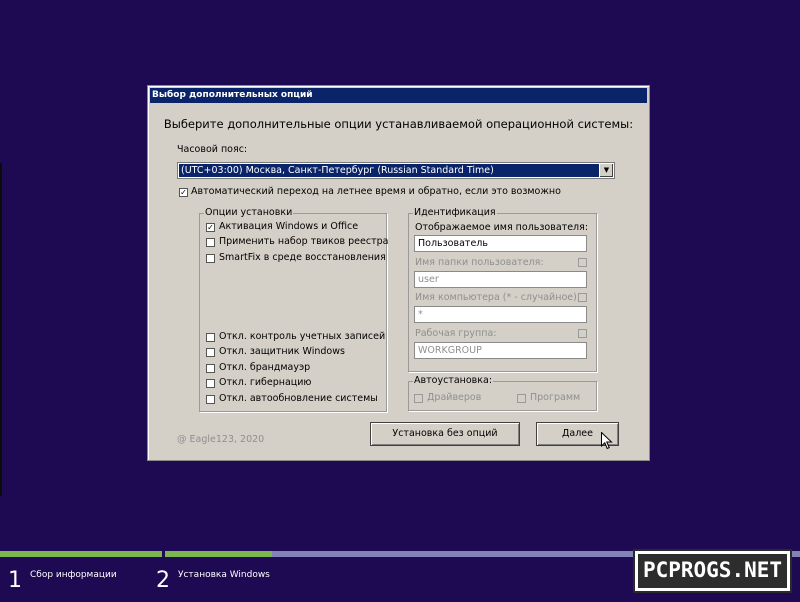 This screenshot has height=602, width=800. What do you see at coordinates (500, 350) in the screenshot?
I see `workgroup-input: WORKGROUP` at bounding box center [500, 350].